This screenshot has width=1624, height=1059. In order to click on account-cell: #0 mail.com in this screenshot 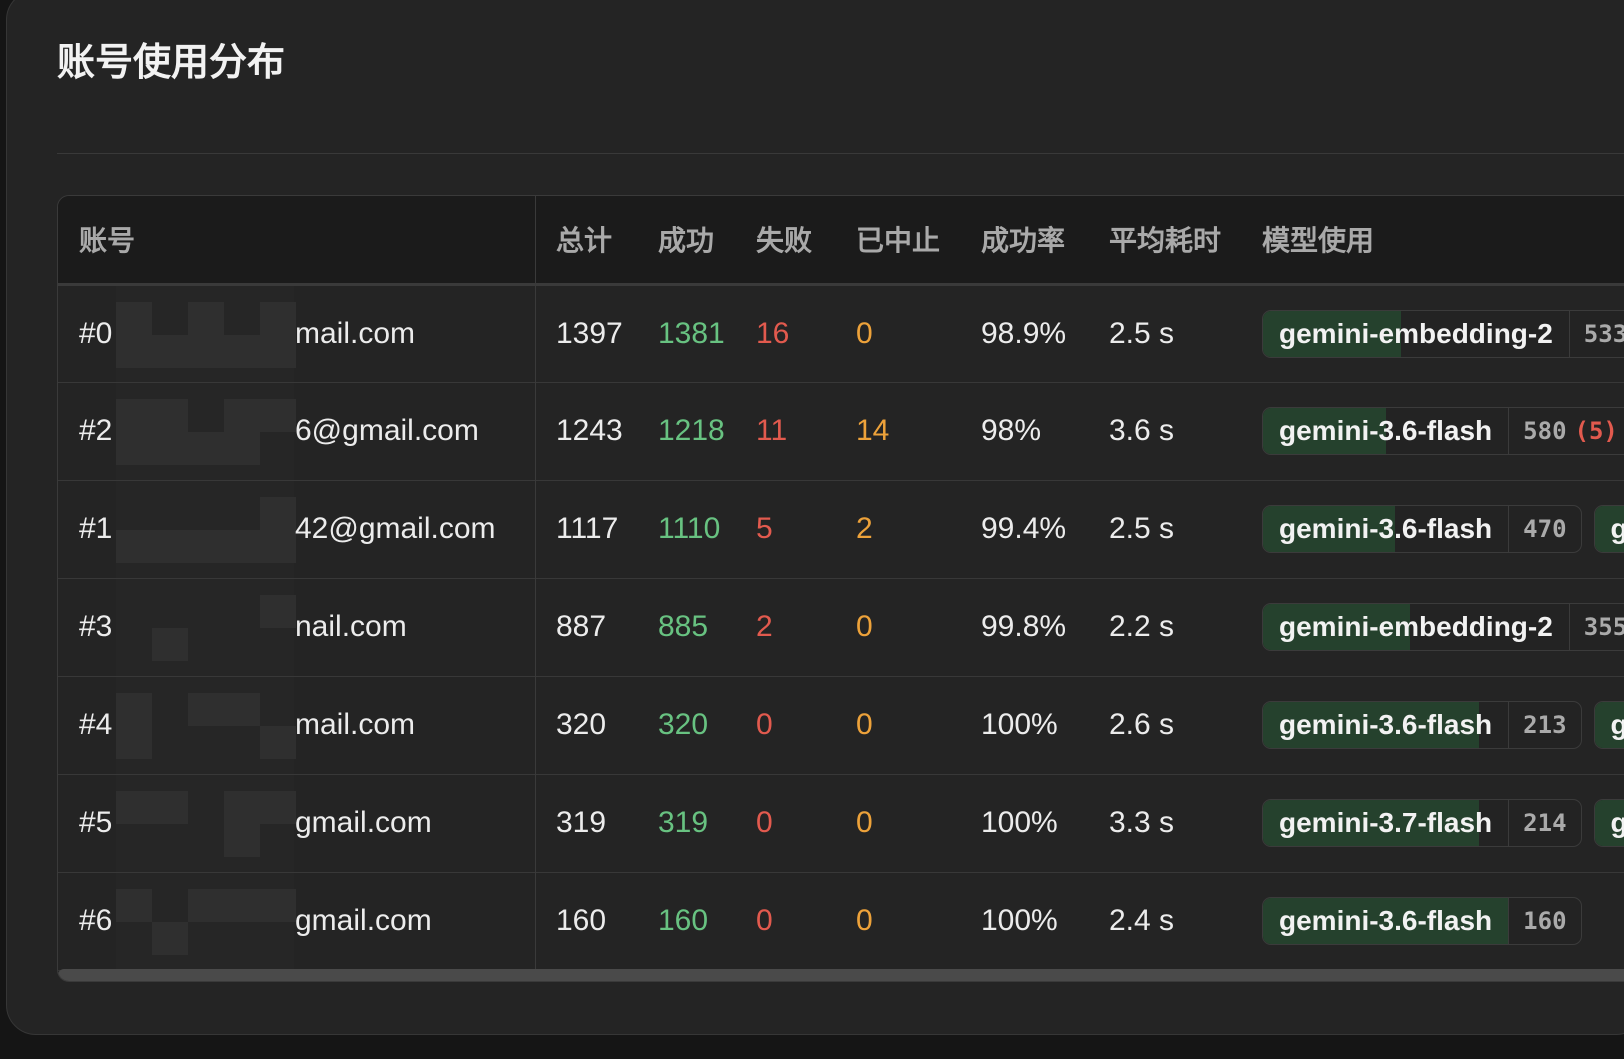, I will do `click(297, 333)`.